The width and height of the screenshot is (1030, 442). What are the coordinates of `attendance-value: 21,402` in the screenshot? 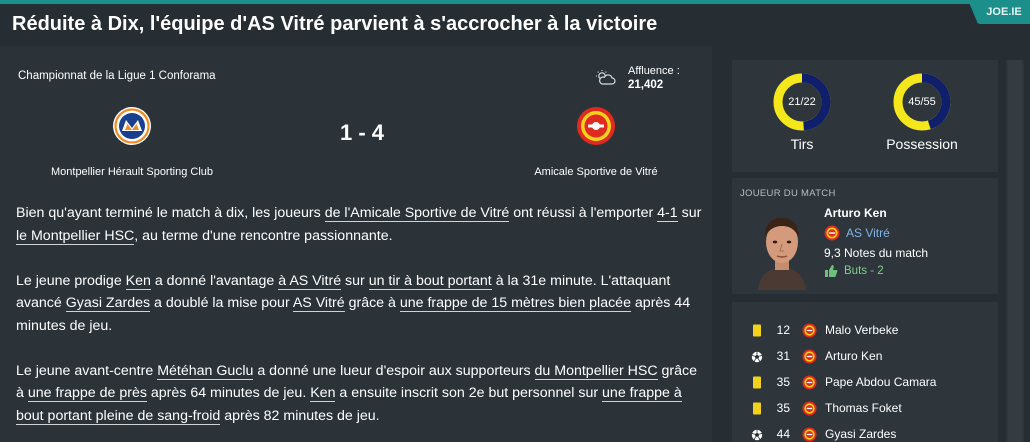 It's located at (646, 85).